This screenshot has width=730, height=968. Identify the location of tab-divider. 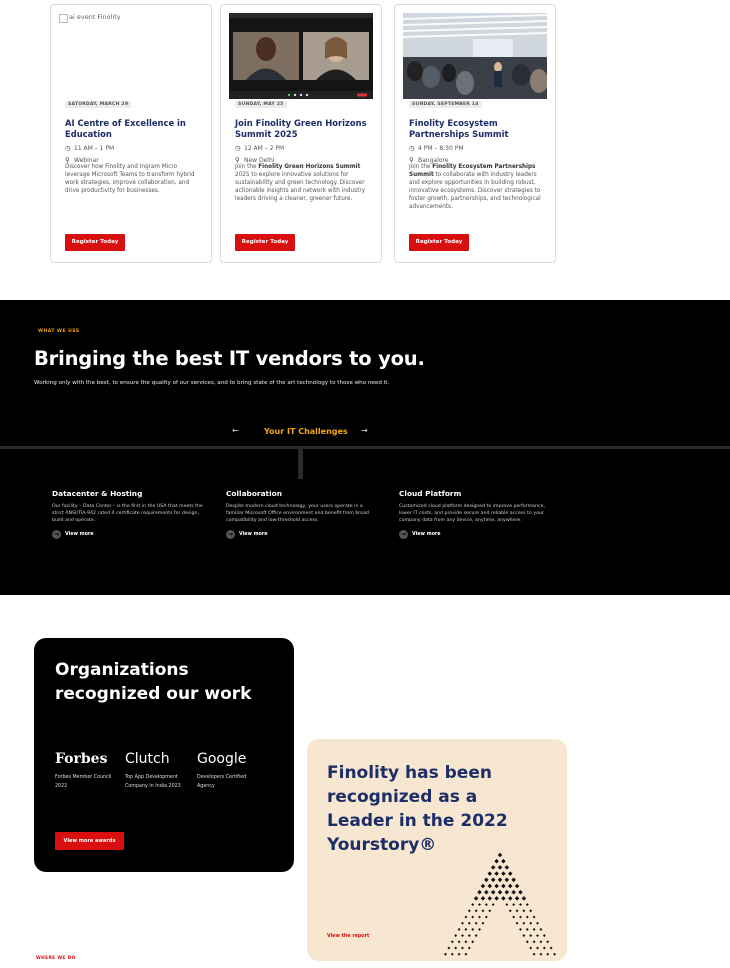
(365, 447).